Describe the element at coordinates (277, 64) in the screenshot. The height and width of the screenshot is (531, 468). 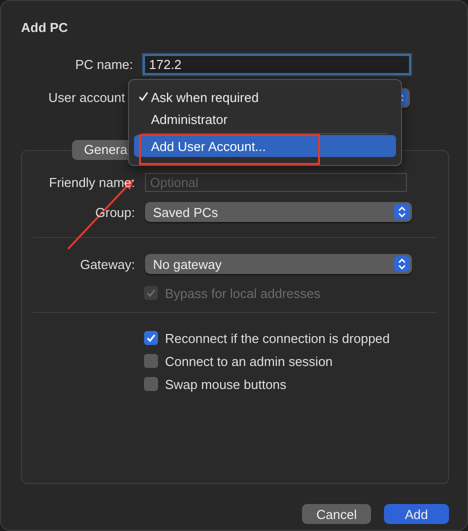
I see `pc-name-field: 172.2` at that location.